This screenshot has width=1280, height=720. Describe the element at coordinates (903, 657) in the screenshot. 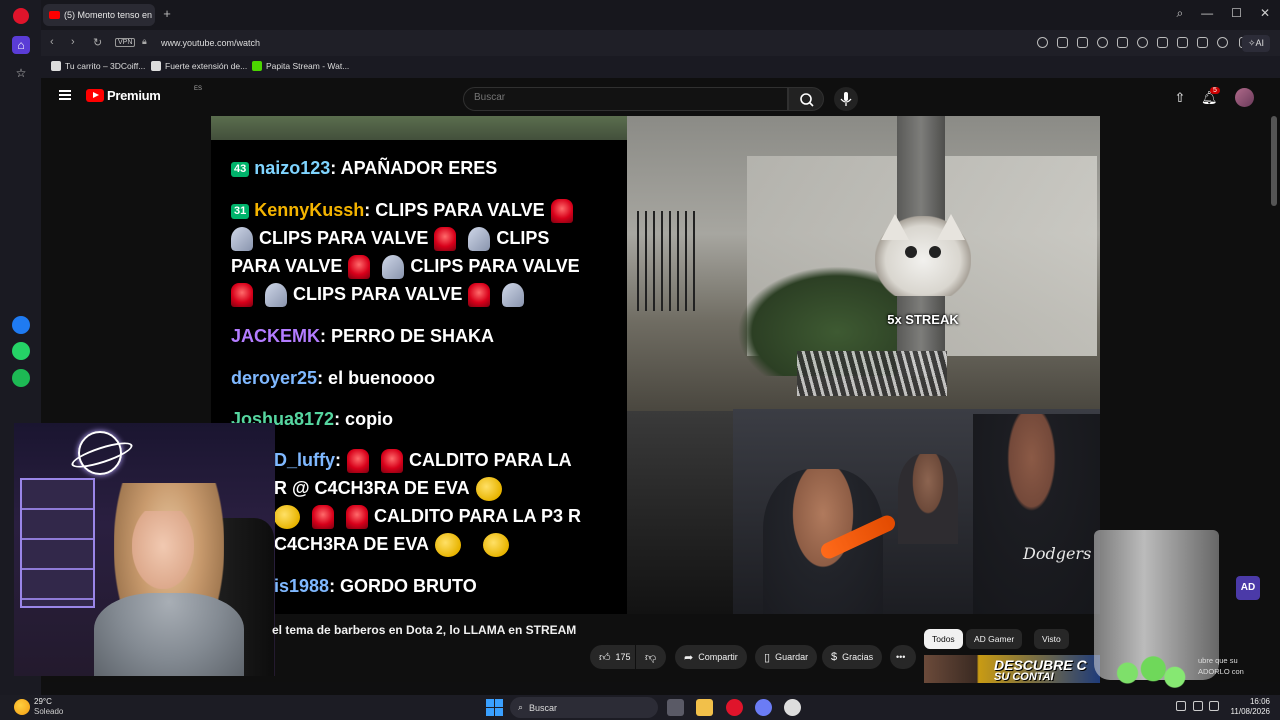

I see `more-actions-button: •••` at that location.